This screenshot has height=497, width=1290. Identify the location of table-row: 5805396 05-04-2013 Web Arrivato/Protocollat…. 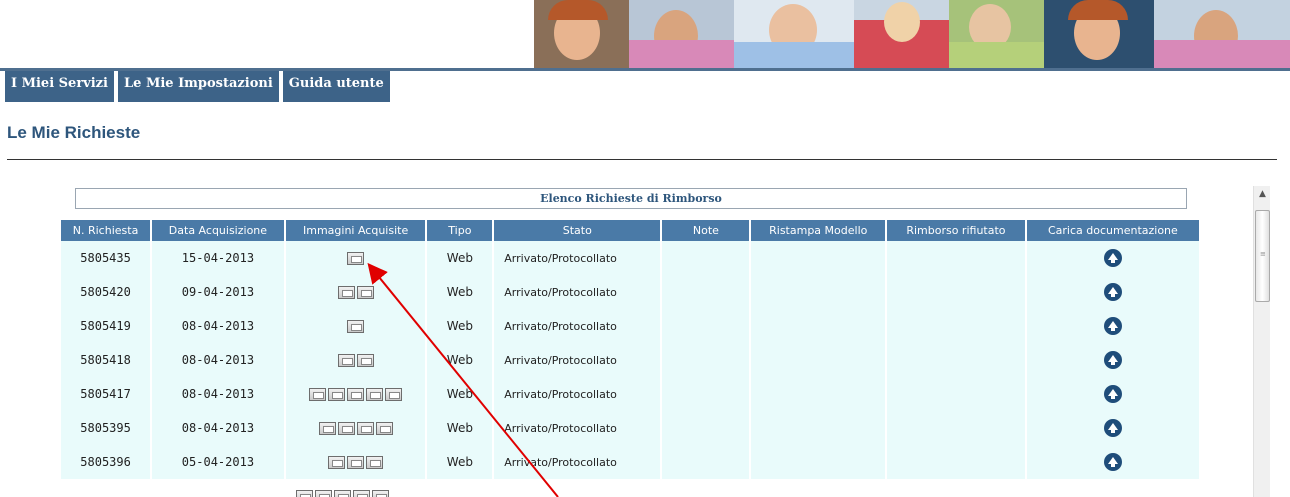
(630, 462).